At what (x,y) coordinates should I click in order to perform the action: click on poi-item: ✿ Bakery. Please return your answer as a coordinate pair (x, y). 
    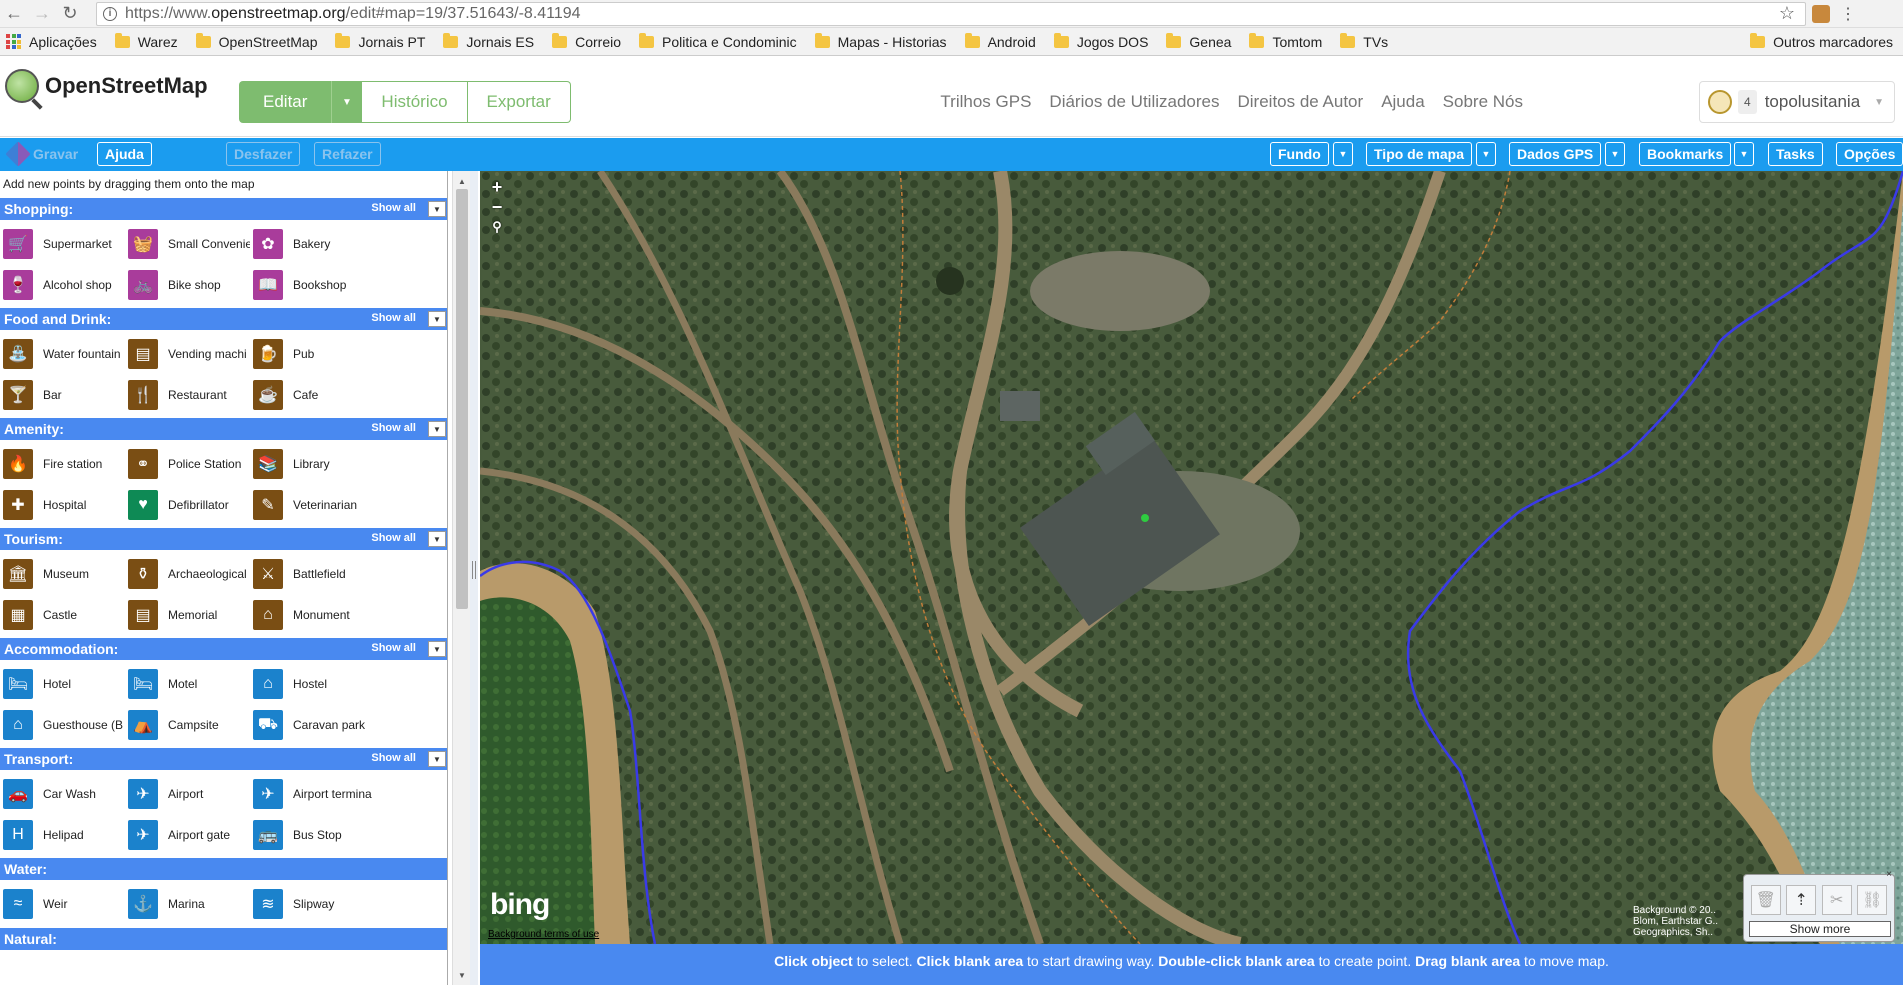
    Looking at the image, I should click on (325, 244).